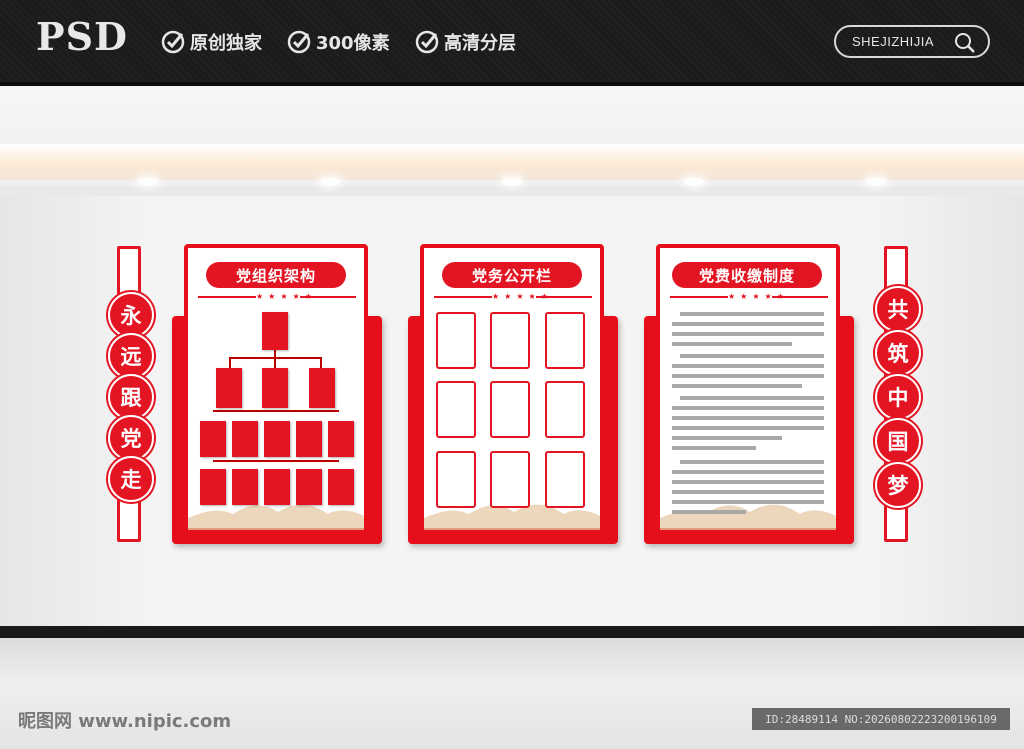 Image resolution: width=1024 pixels, height=749 pixels. I want to click on pillar-char: 筑, so click(898, 353).